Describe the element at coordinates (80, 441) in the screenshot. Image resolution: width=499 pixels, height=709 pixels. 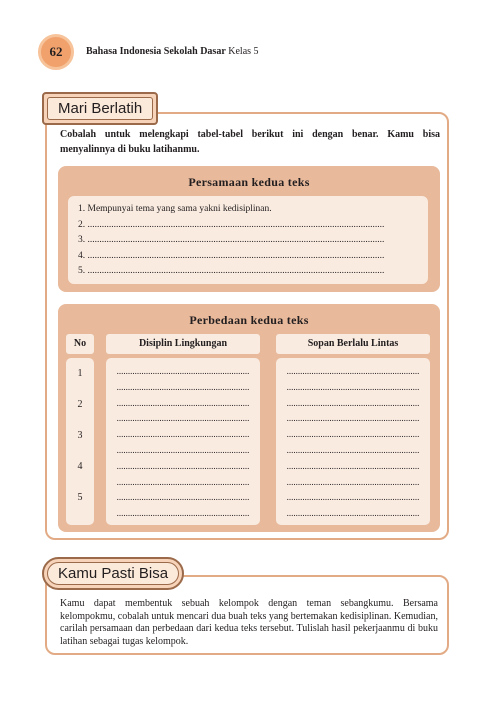
I see `number-column: 1 2 3 4 5` at that location.